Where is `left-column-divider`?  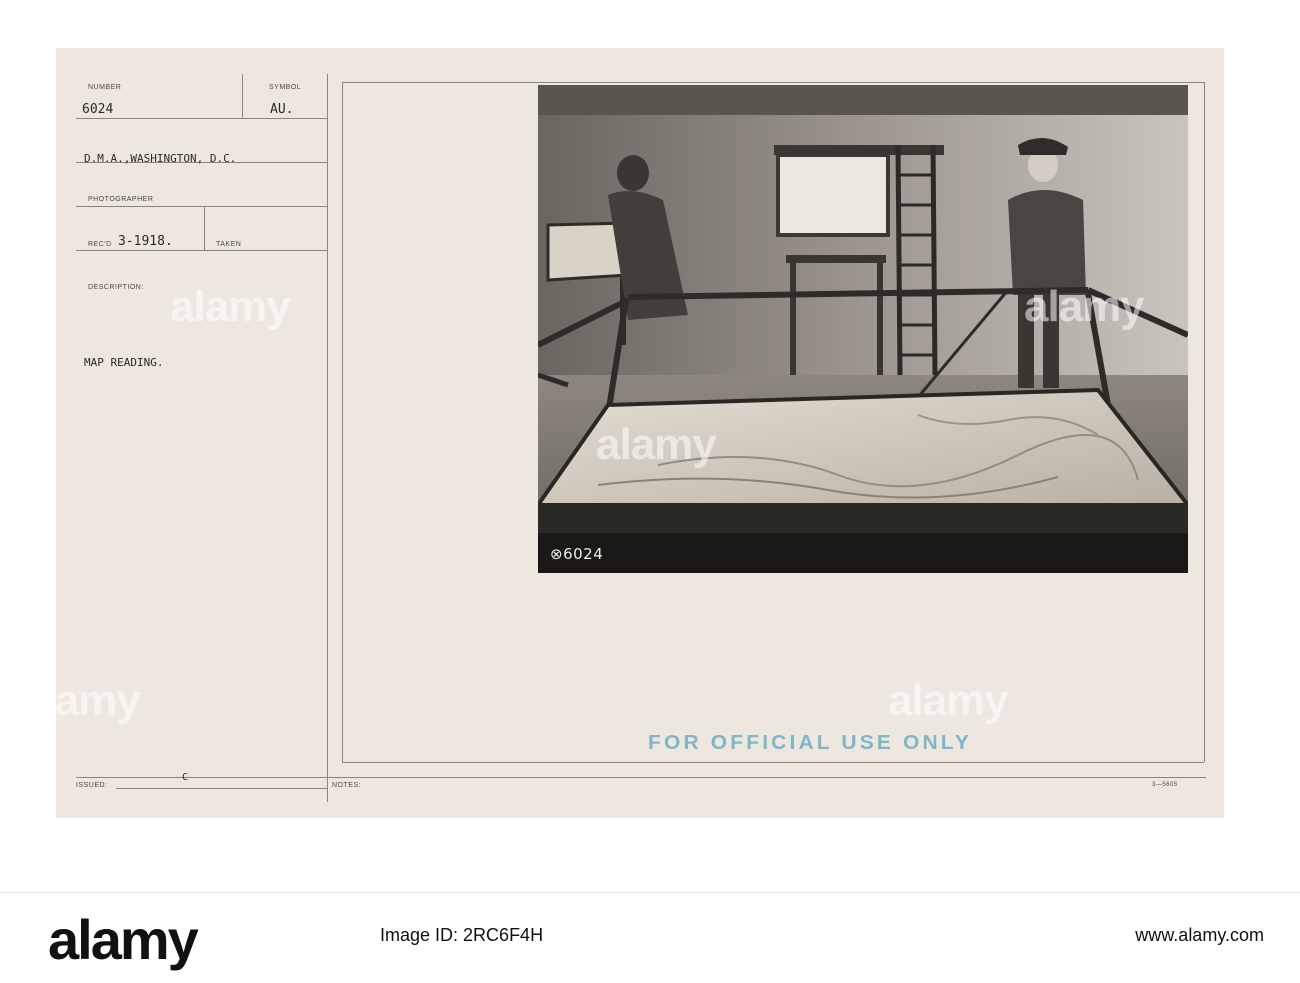
left-column-divider is located at coordinates (327, 438).